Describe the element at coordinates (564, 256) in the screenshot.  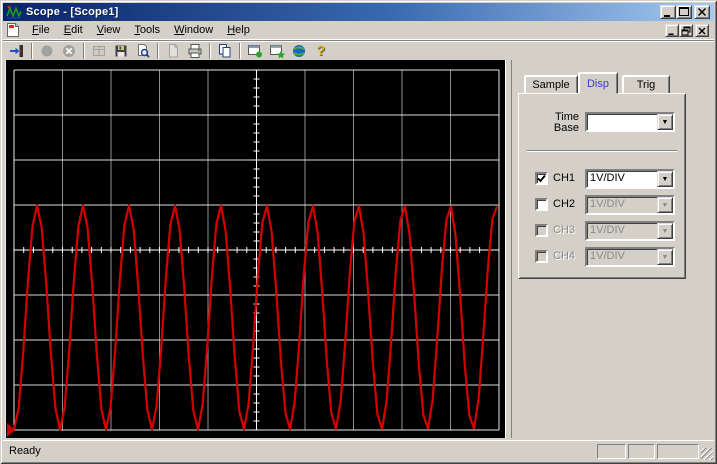
I see `ch4-label: CH4` at that location.